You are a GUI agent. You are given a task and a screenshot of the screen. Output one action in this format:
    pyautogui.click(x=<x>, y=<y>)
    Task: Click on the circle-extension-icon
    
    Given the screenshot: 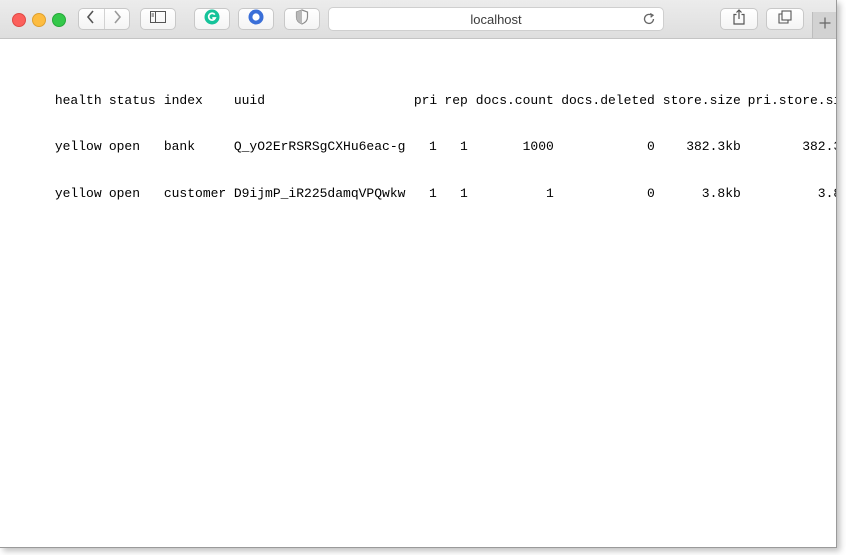 What is the action you would take?
    pyautogui.click(x=256, y=19)
    